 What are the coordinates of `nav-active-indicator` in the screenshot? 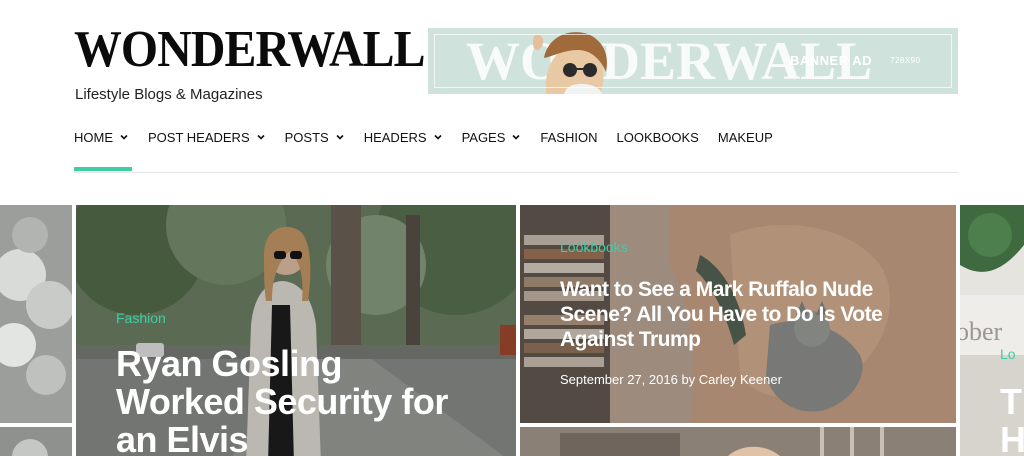 It's located at (103, 169).